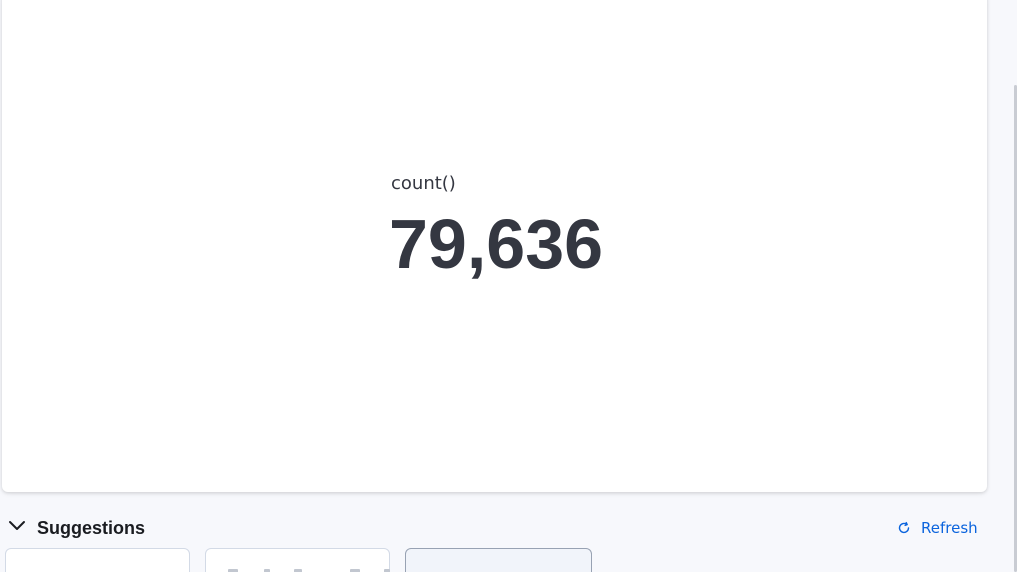  Describe the element at coordinates (498, 560) in the screenshot. I see `suggestion-card-selected` at that location.